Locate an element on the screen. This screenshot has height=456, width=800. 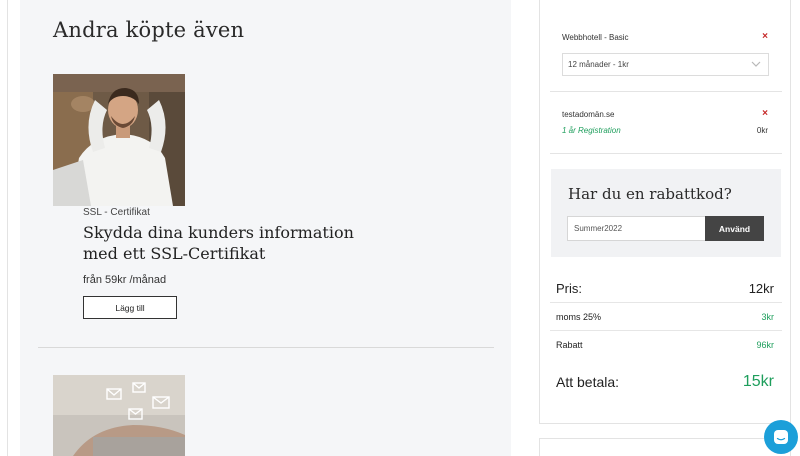
coupon-title: Har du en rabattkod? is located at coordinates (650, 194).